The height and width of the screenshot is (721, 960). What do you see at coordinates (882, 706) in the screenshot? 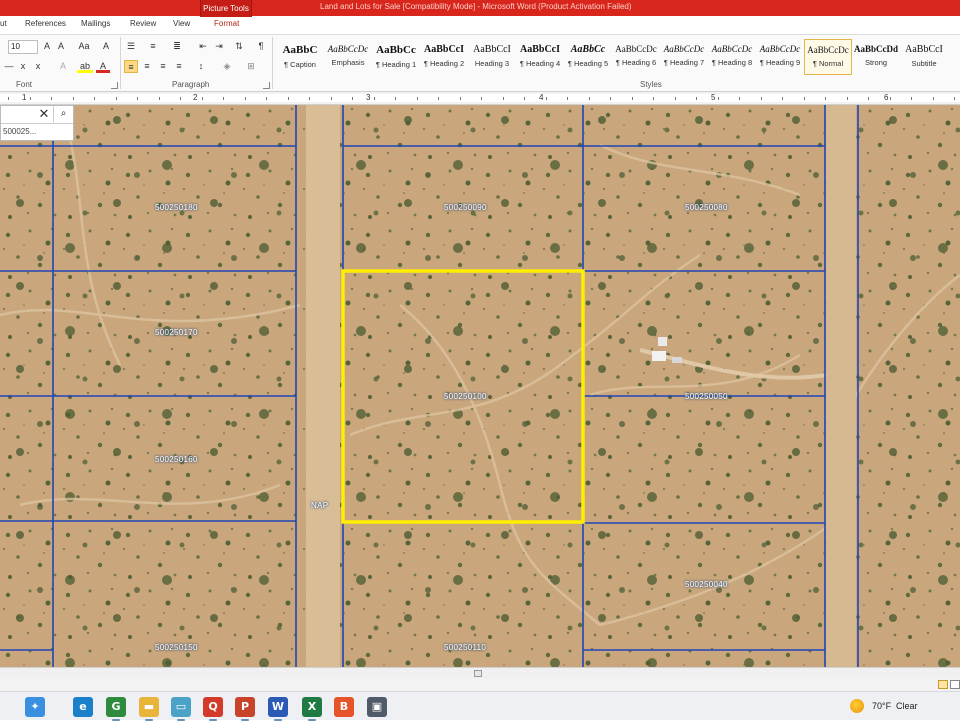
I see `weather-temperature: 70°F` at bounding box center [882, 706].